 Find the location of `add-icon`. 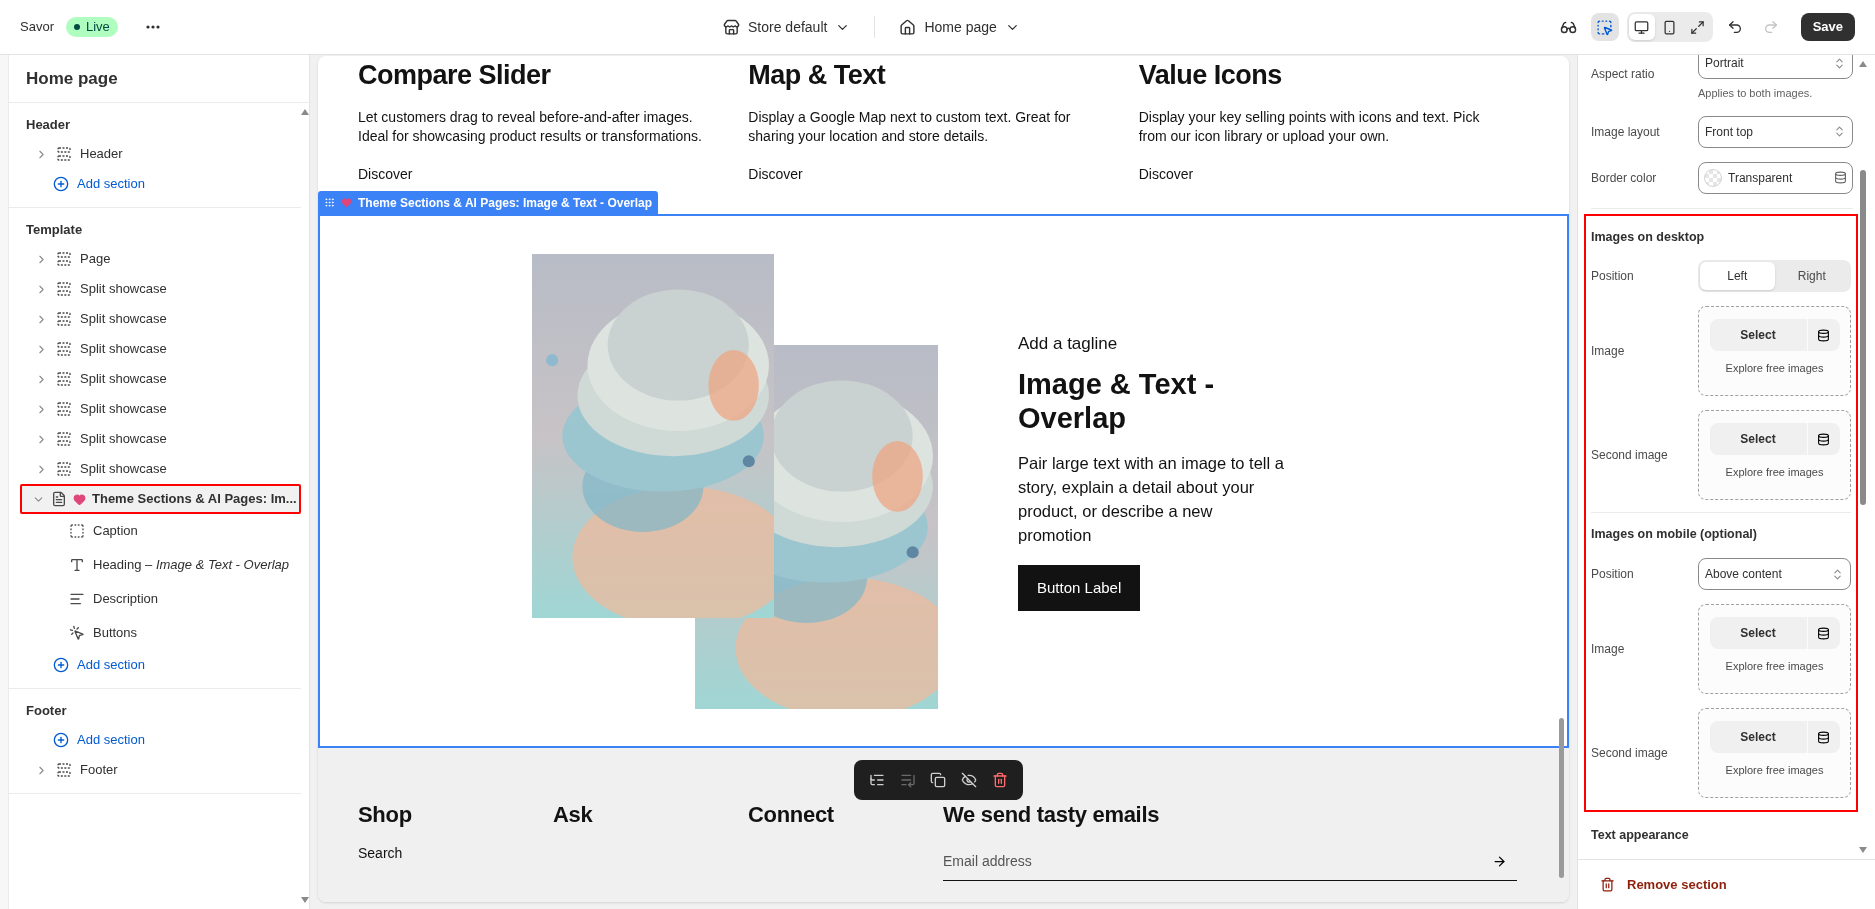

add-icon is located at coordinates (61, 740).